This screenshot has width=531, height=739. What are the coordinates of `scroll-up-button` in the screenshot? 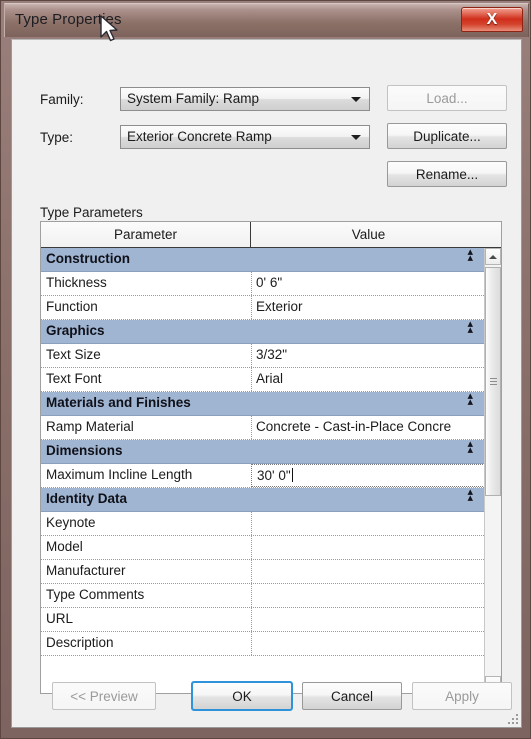 It's located at (493, 256).